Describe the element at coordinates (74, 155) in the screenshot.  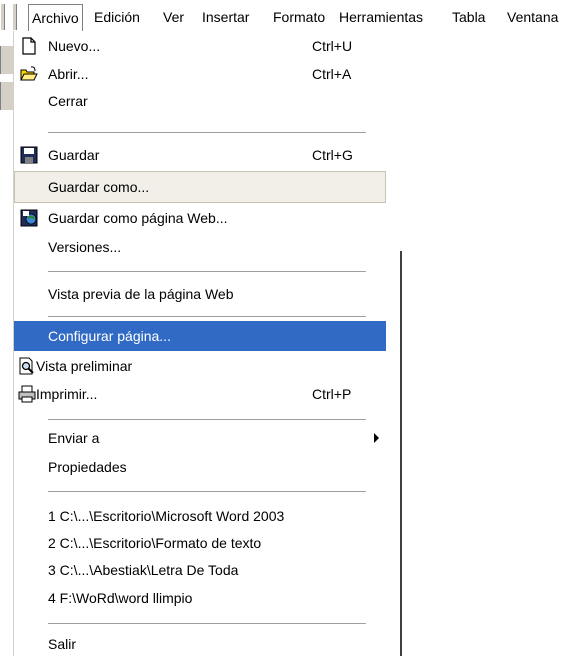
I see `menu-item-label: Guardar` at that location.